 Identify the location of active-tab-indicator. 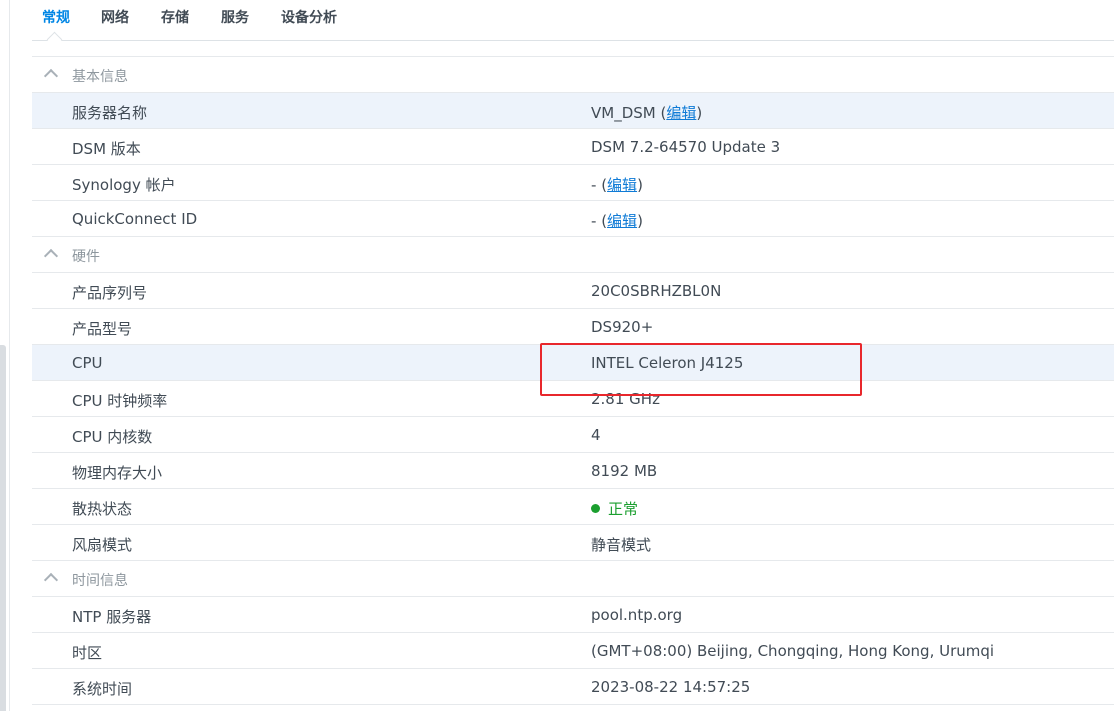
(54, 39).